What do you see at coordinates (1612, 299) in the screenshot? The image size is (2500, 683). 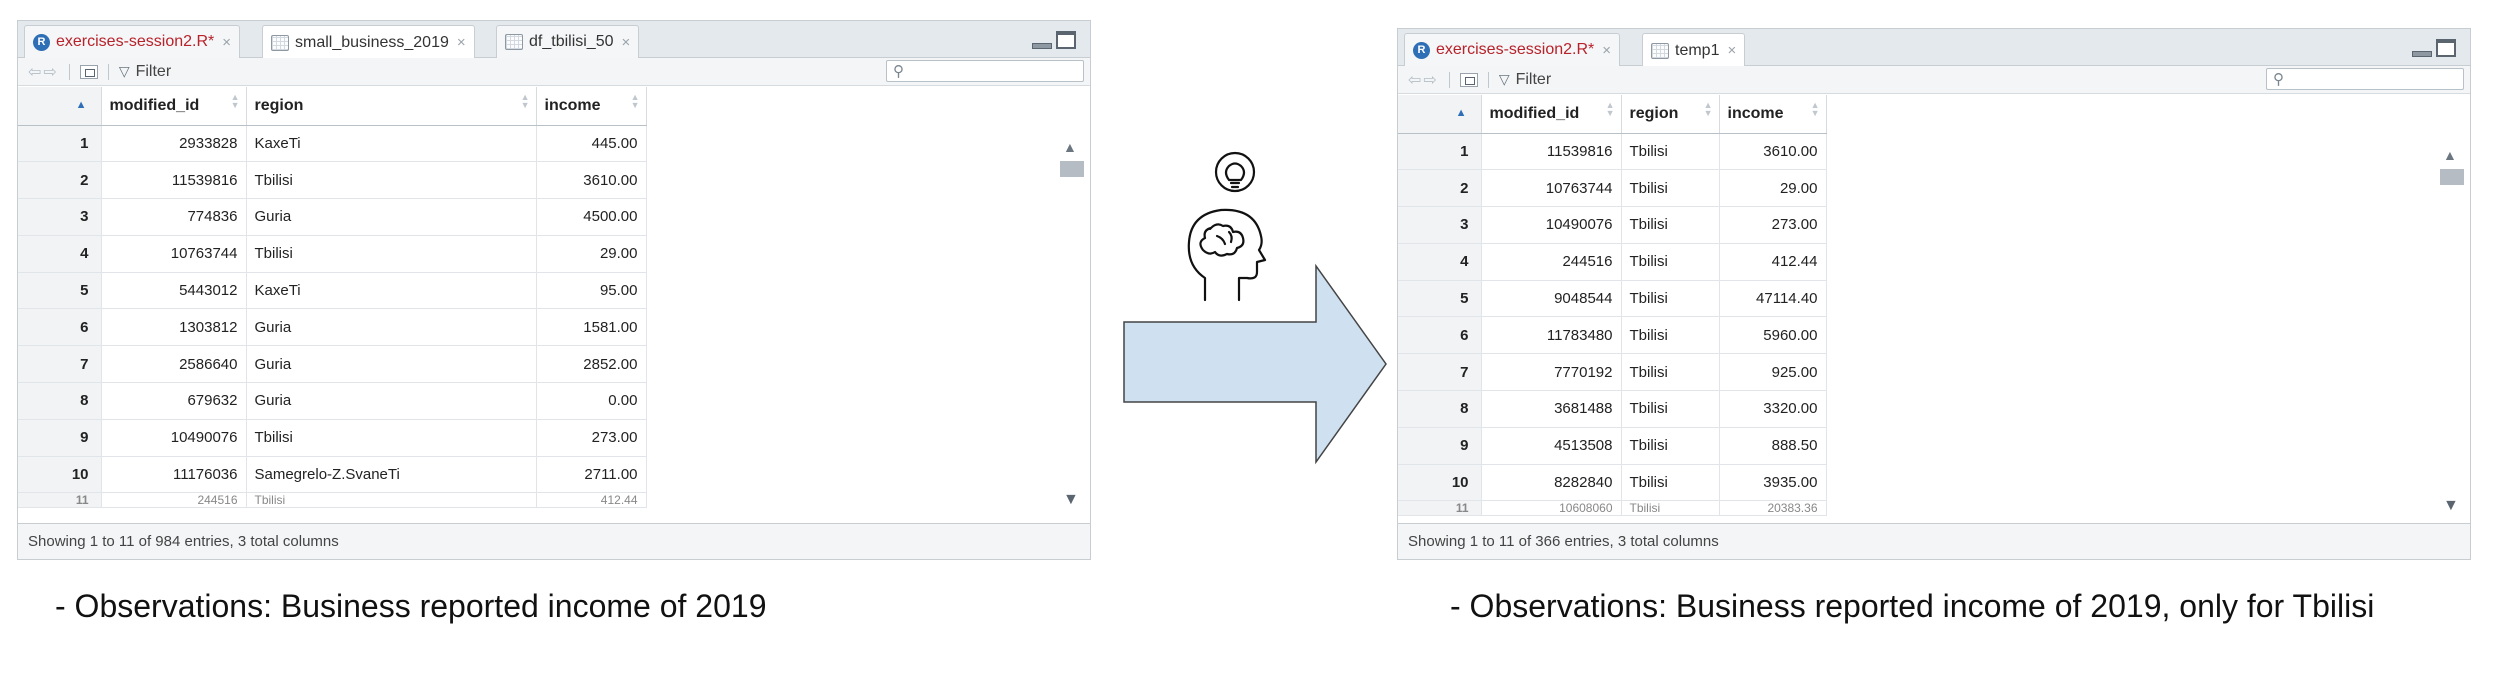 I see `table-row: 5 9048544 Tbilisi 47114.40` at bounding box center [1612, 299].